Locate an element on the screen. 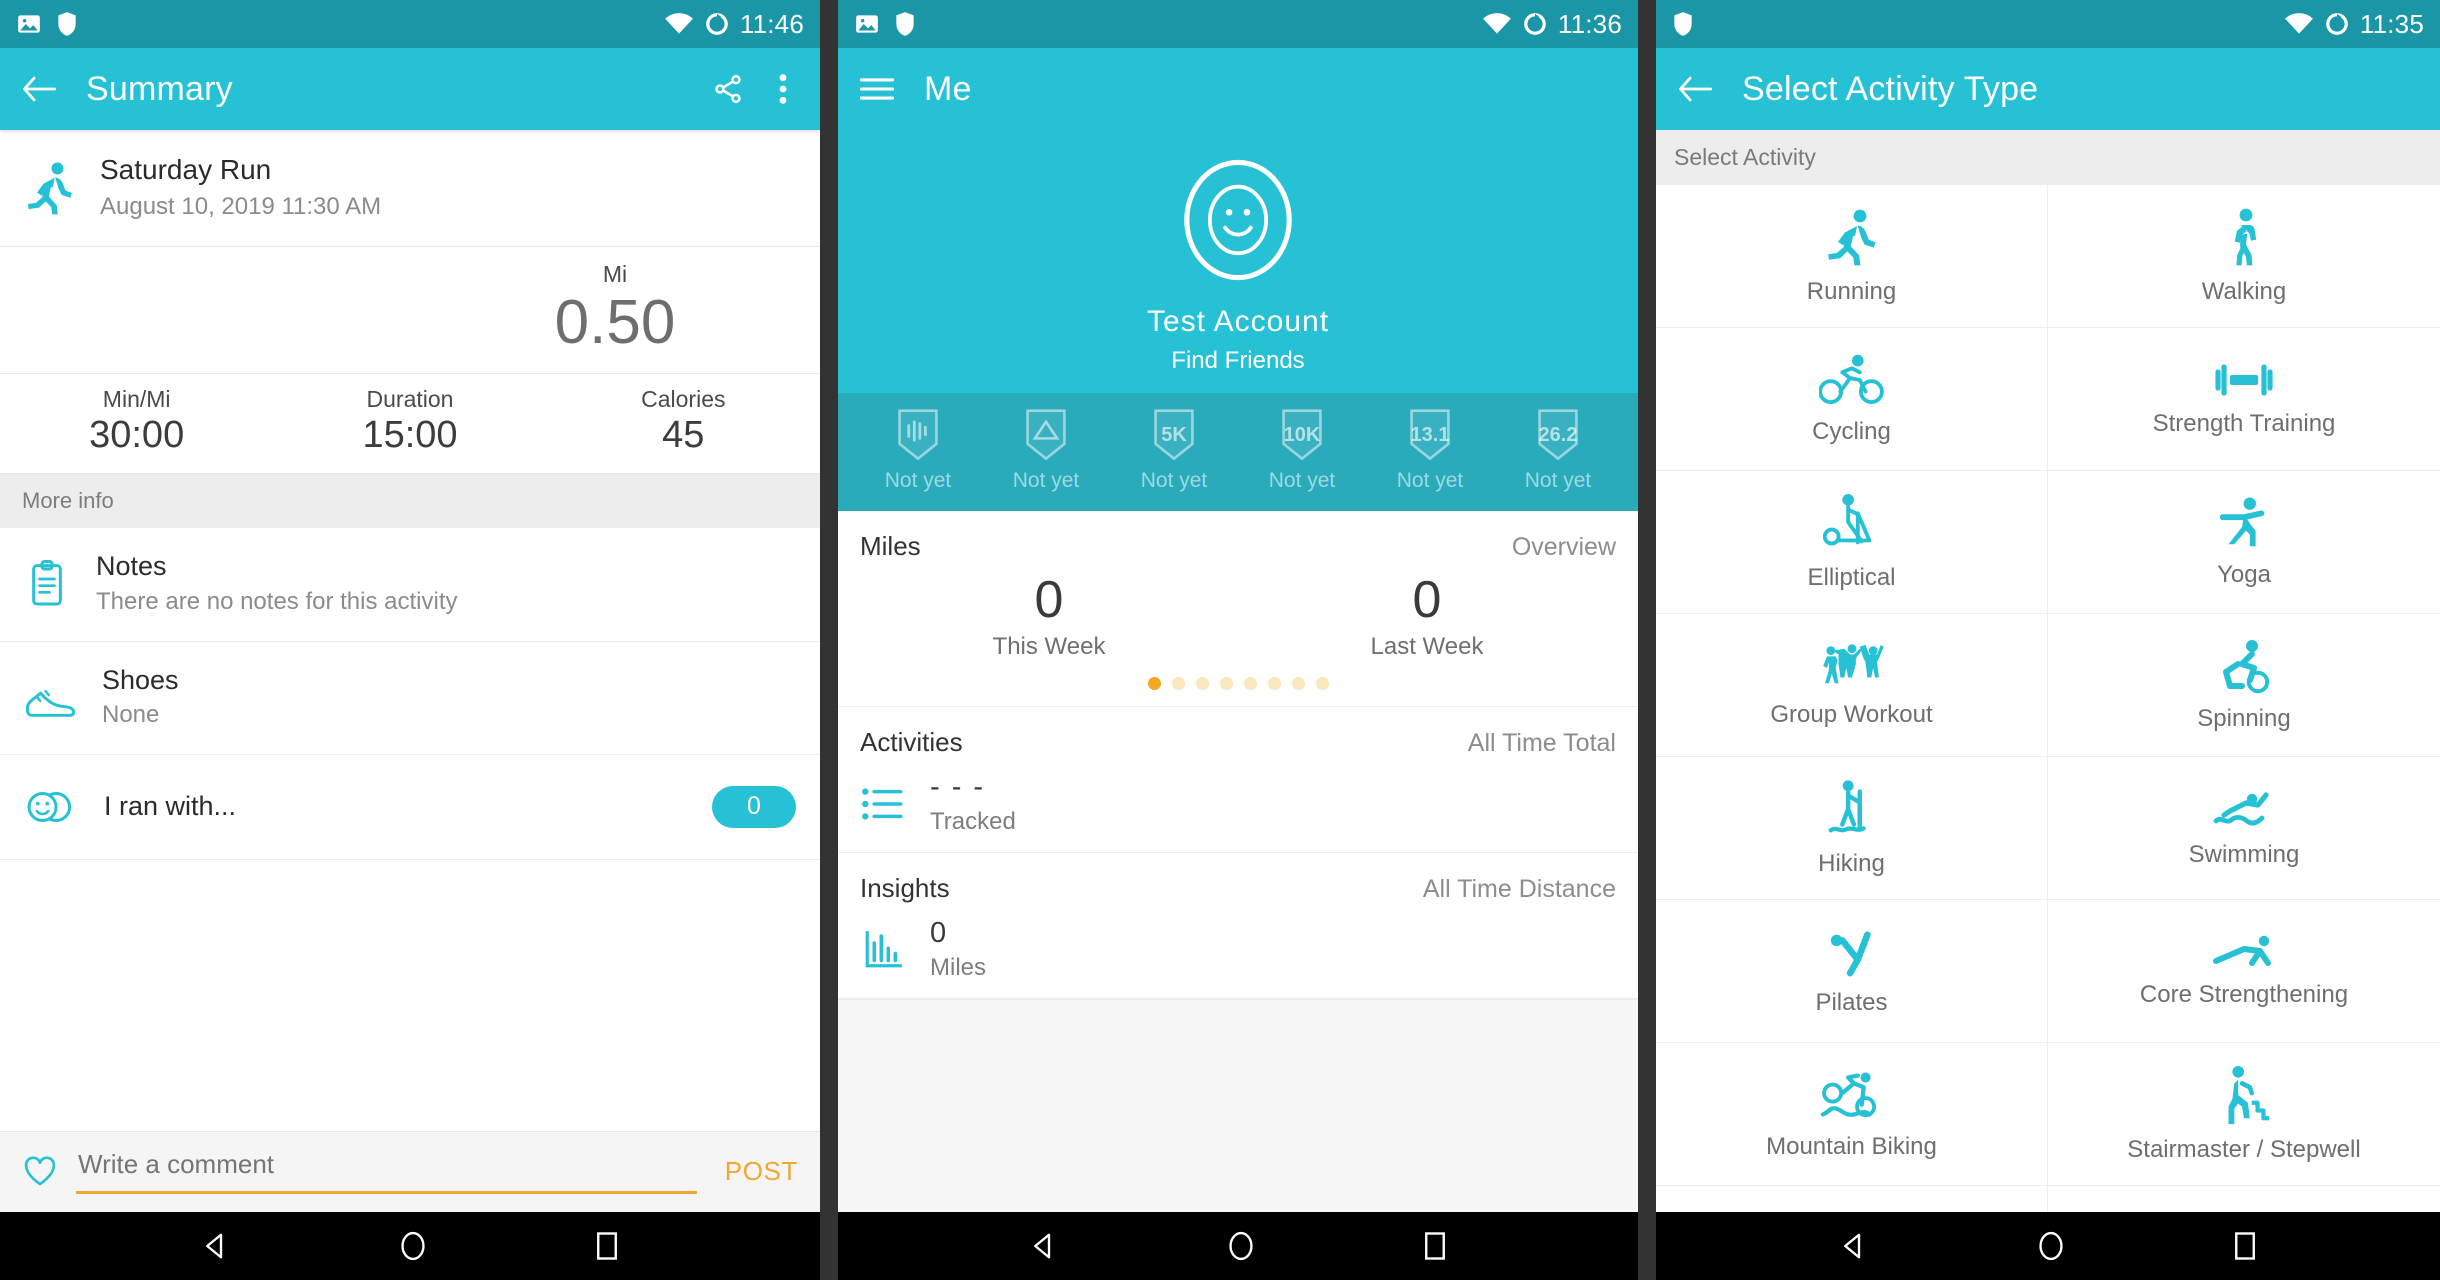 The width and height of the screenshot is (2440, 1280). stats-row: Min/Mi 30:00 Duration 15:00 Calories 45 is located at coordinates (410, 424).